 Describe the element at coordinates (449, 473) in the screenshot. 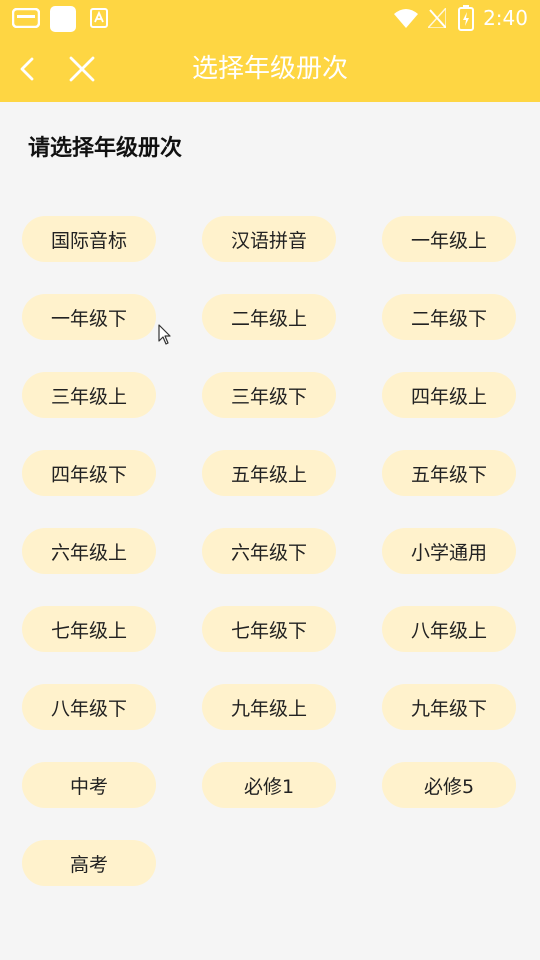

I see `grade-chip-5b: 五年级下` at that location.